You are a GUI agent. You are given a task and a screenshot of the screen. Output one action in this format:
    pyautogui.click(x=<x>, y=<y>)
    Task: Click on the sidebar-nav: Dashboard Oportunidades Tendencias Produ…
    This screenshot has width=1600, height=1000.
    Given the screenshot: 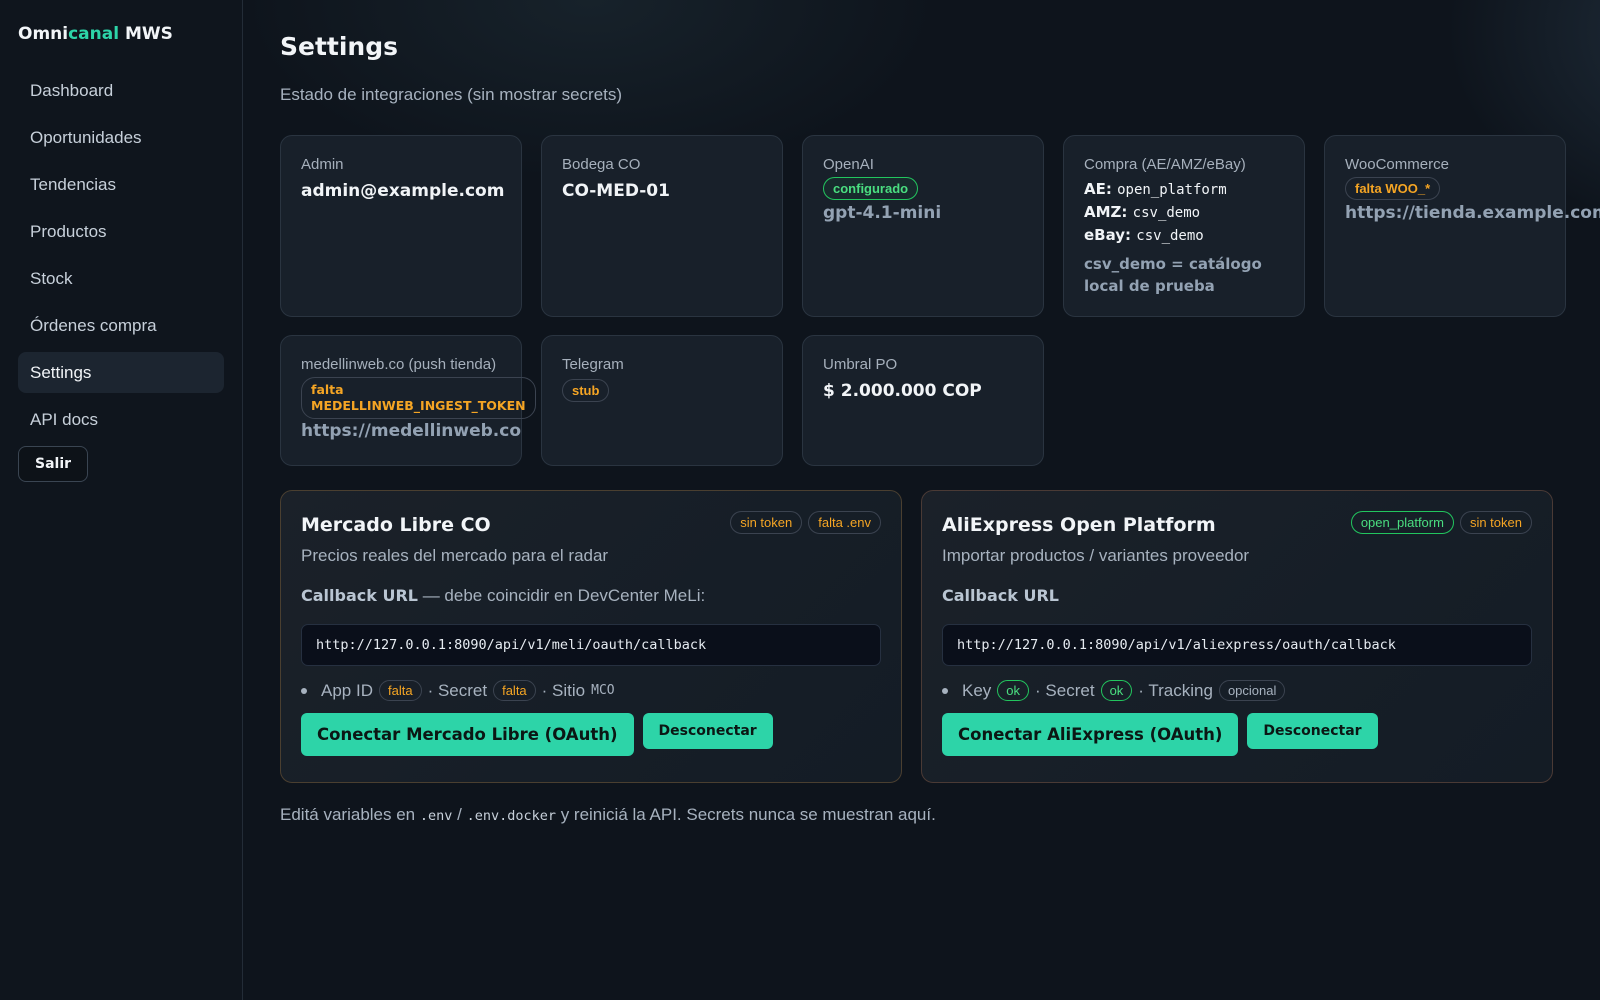 What is the action you would take?
    pyautogui.click(x=121, y=255)
    